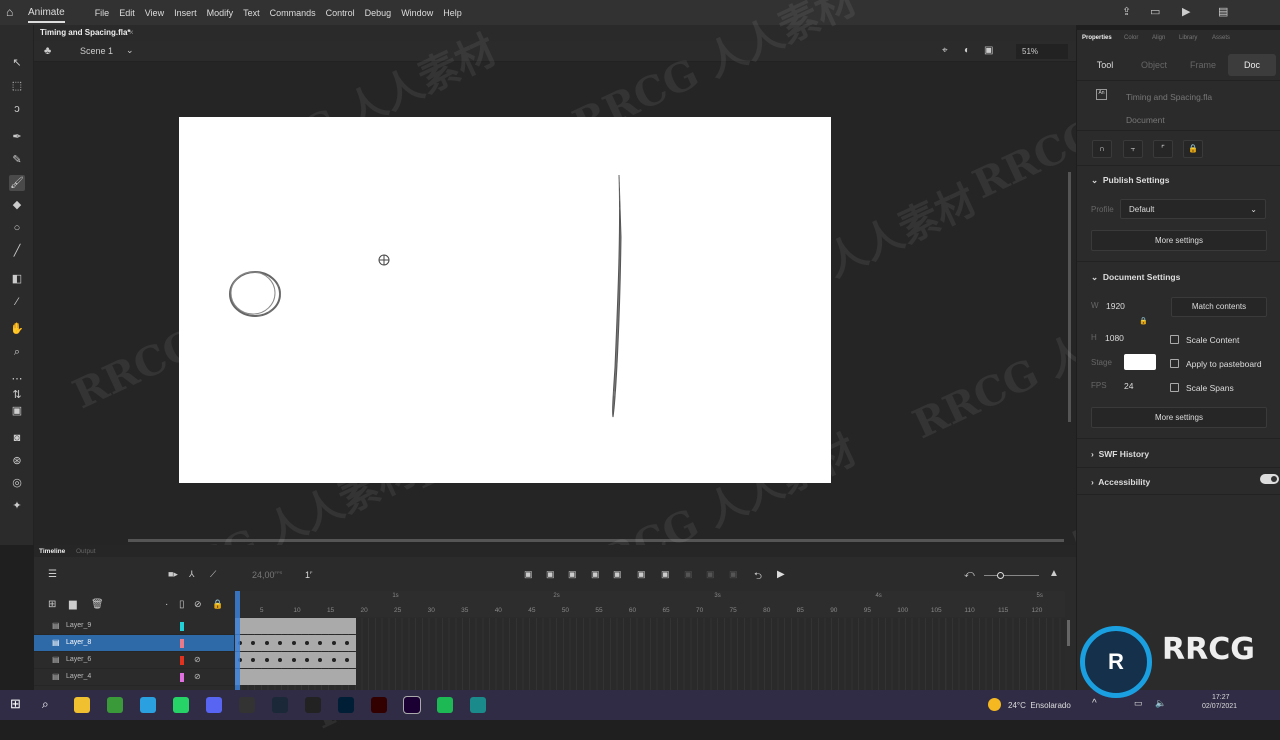 This screenshot has height=740, width=1280. Describe the element at coordinates (78, 676) in the screenshot. I see `layer-name: Layer_4` at that location.